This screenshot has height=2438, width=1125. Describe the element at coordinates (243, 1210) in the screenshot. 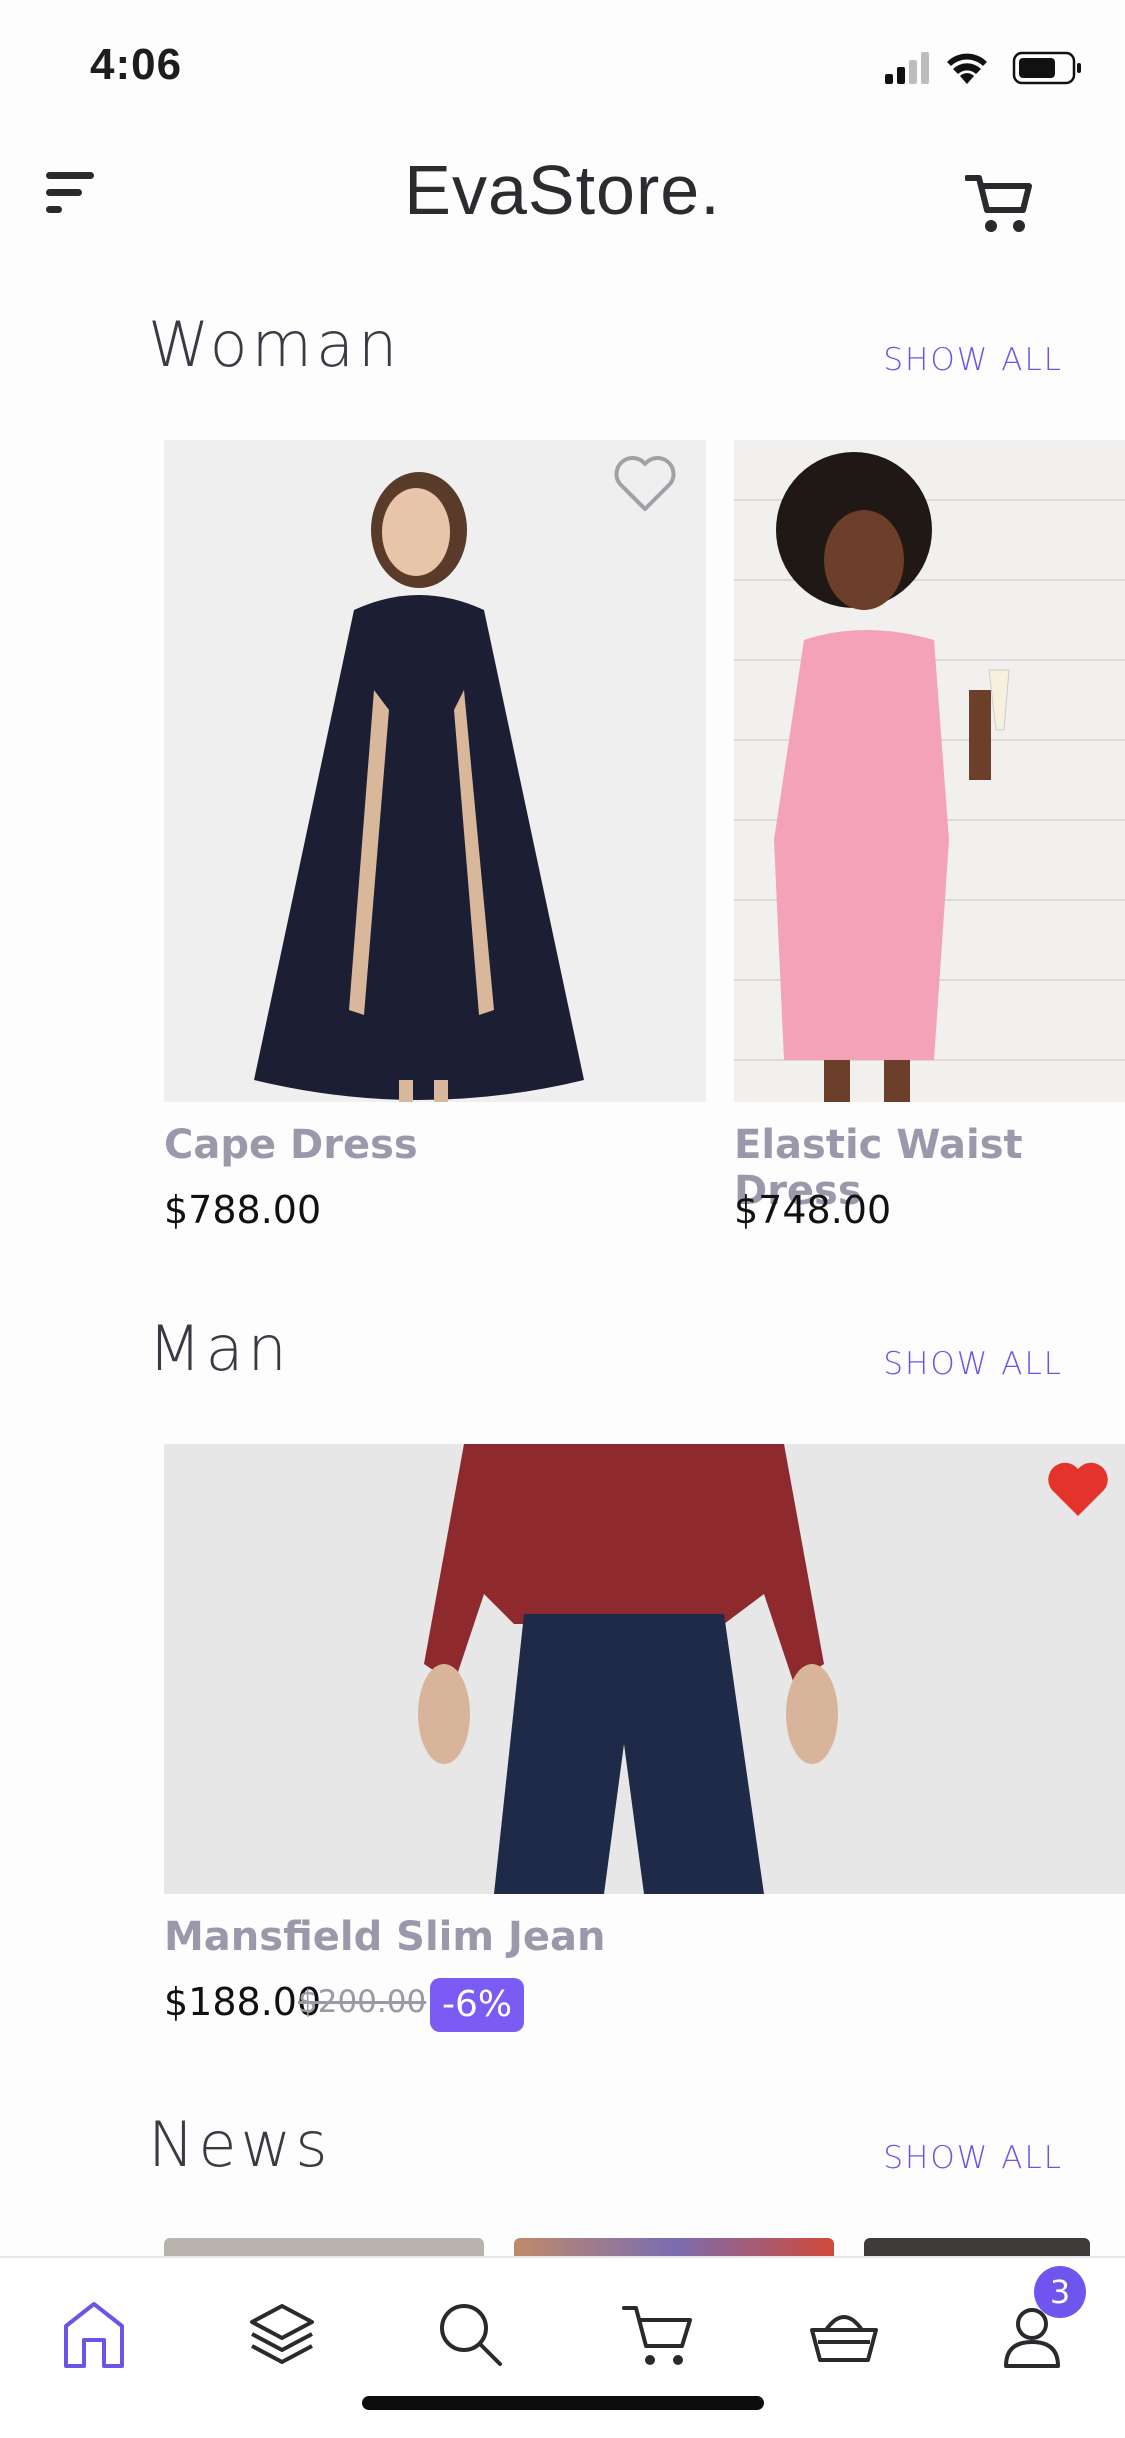

I see `product-price: $788.00` at that location.